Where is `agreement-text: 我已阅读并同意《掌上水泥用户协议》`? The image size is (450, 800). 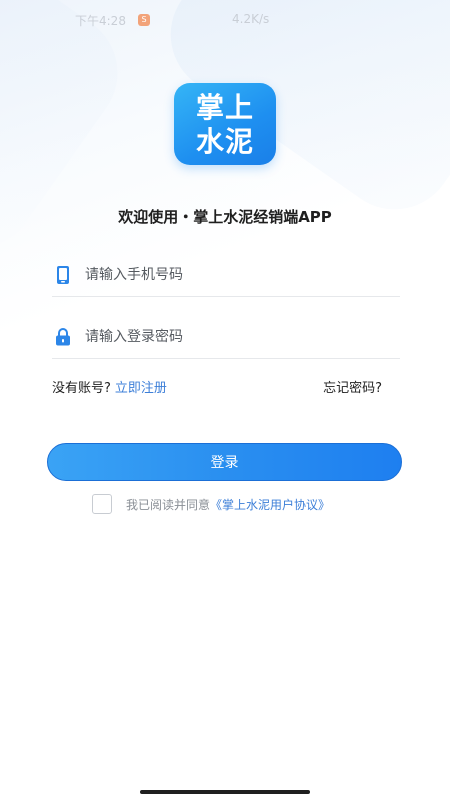 agreement-text: 我已阅读并同意《掌上水泥用户协议》 is located at coordinates (228, 504).